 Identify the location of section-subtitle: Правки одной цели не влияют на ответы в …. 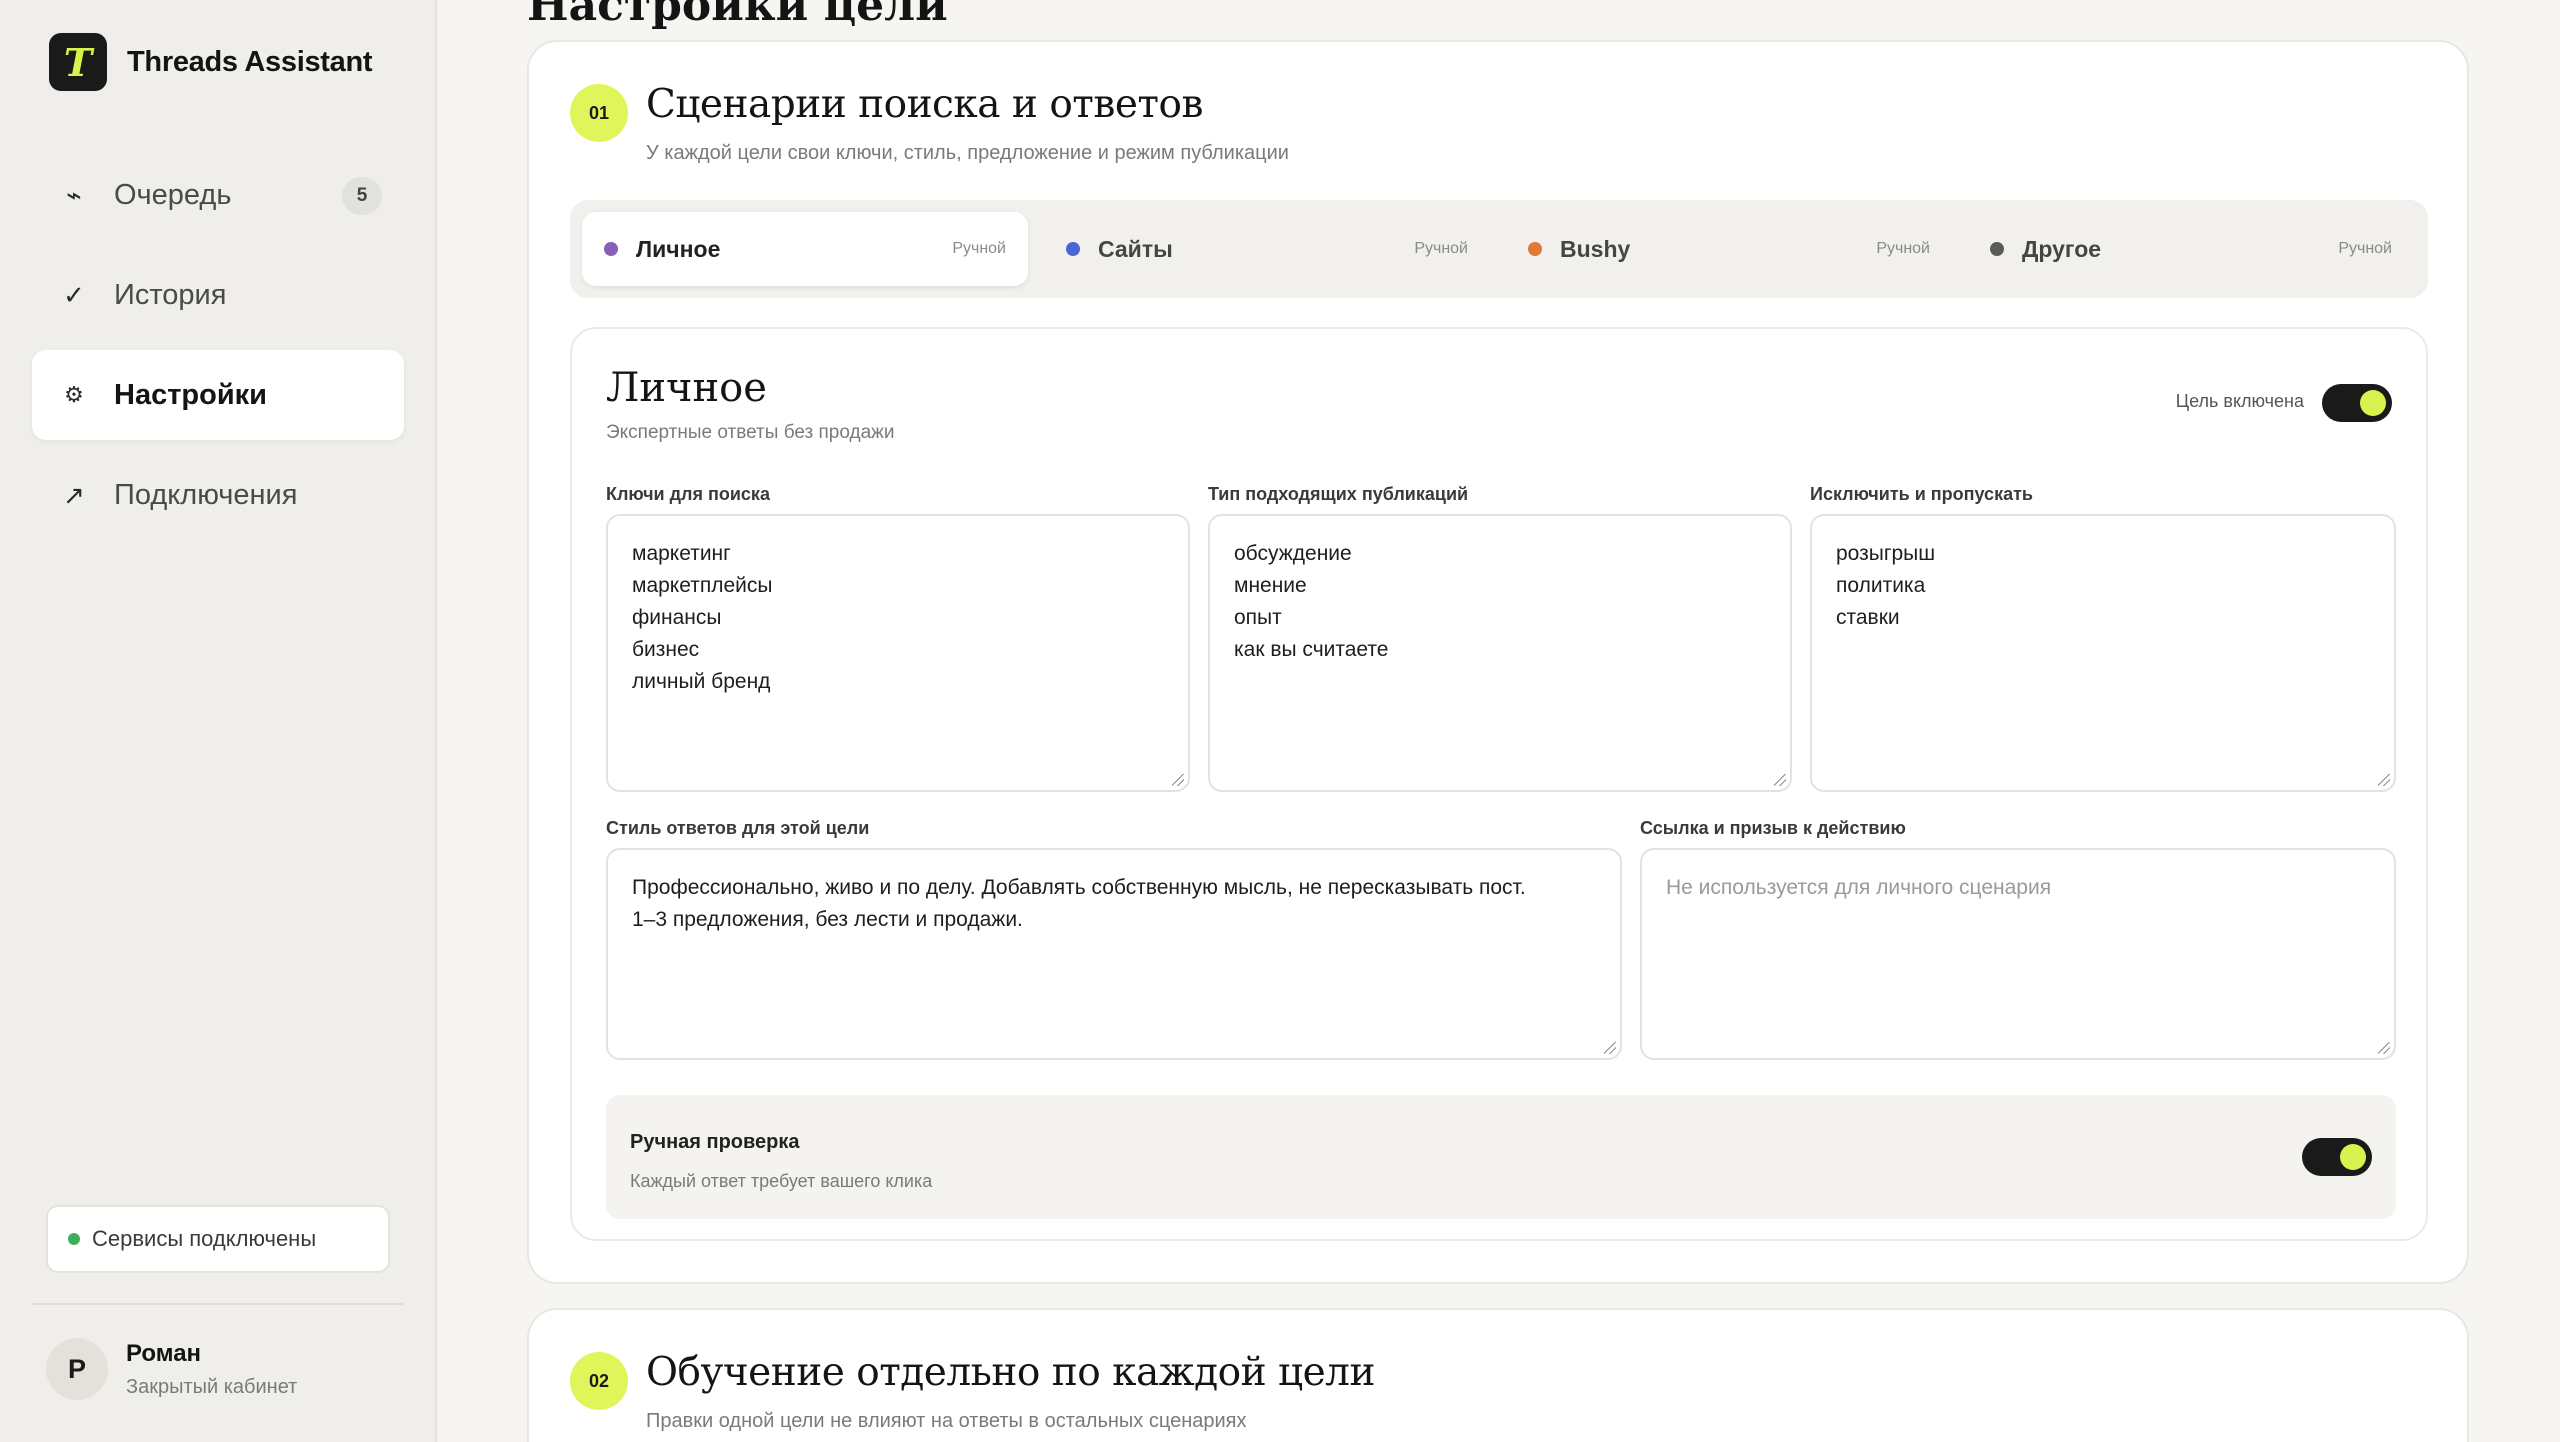
(946, 1421).